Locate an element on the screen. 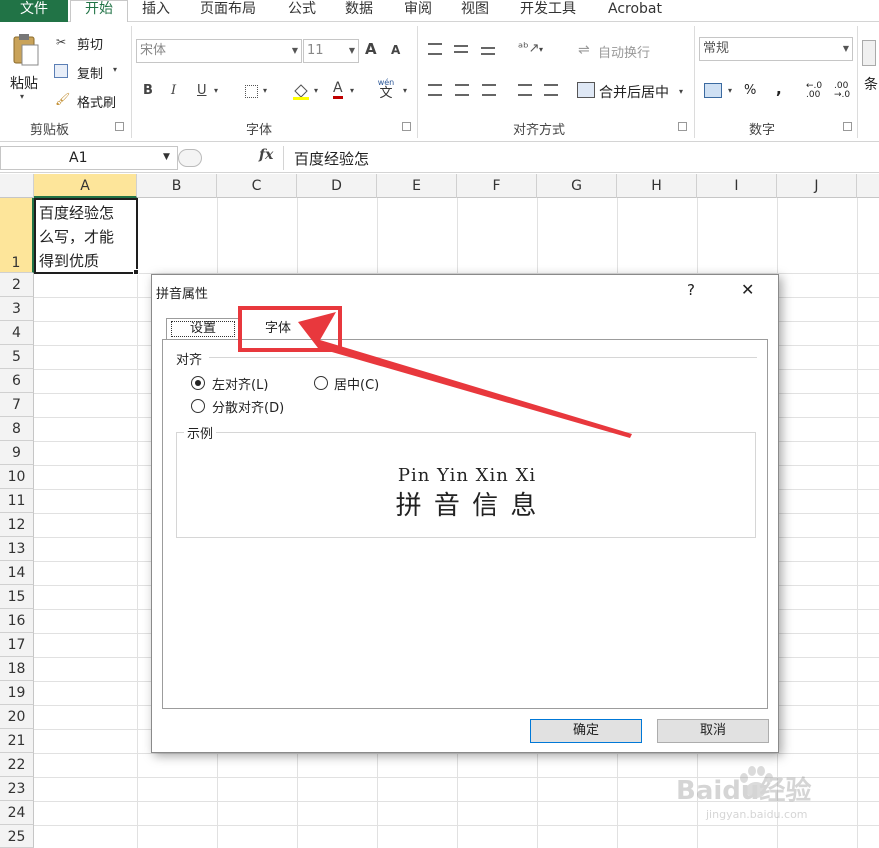 The height and width of the screenshot is (848, 879). copy-button: 复制 is located at coordinates (90, 72).